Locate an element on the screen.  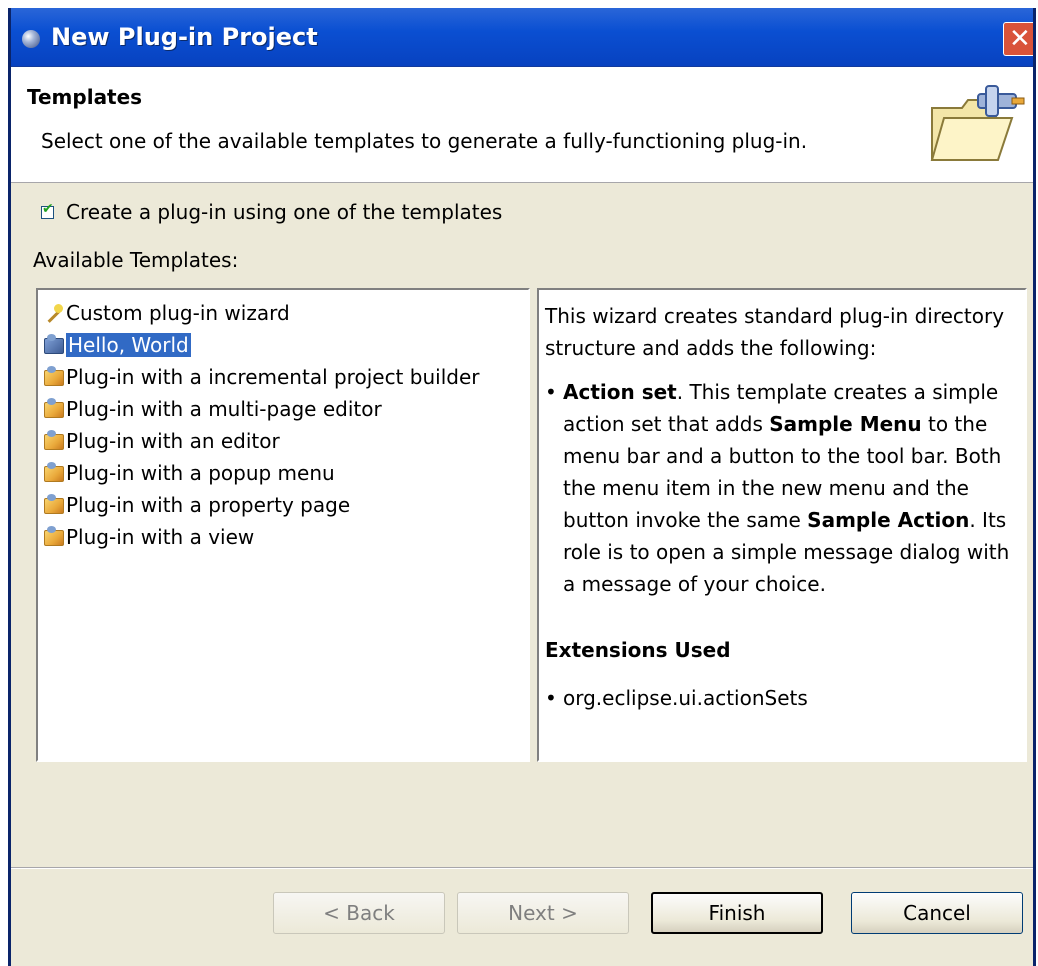
eclipse-icon is located at coordinates (31, 39).